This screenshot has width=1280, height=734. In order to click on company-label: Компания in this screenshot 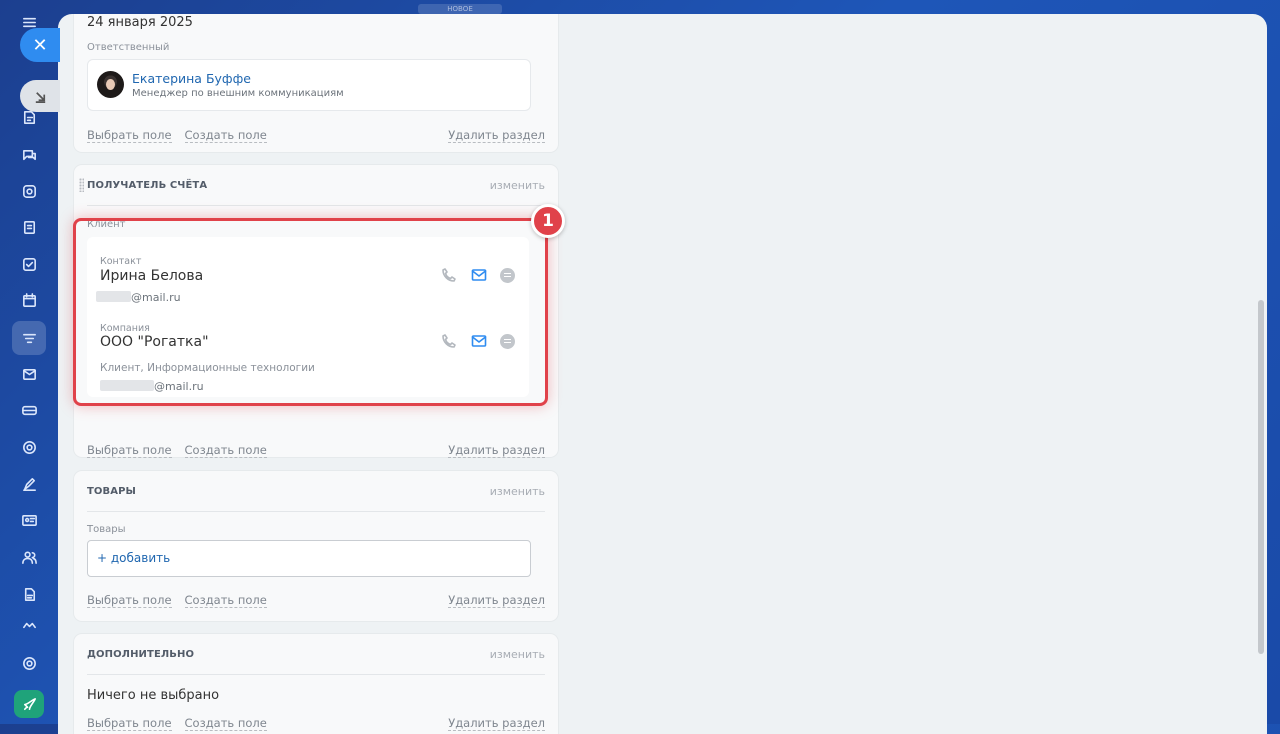, I will do `click(125, 328)`.